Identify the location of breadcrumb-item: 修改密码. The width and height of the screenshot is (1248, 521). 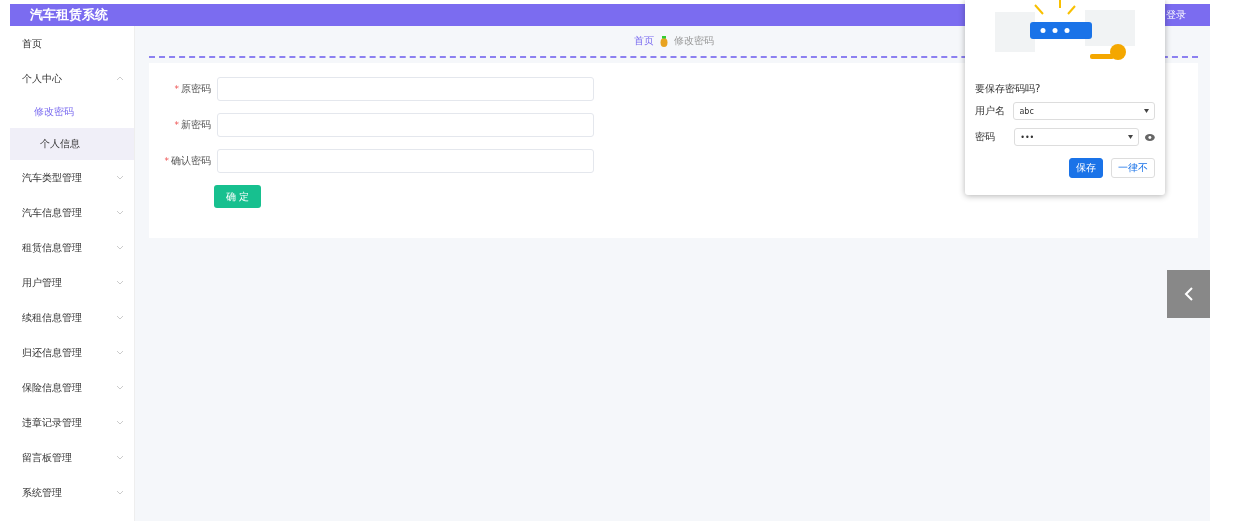
(693, 41).